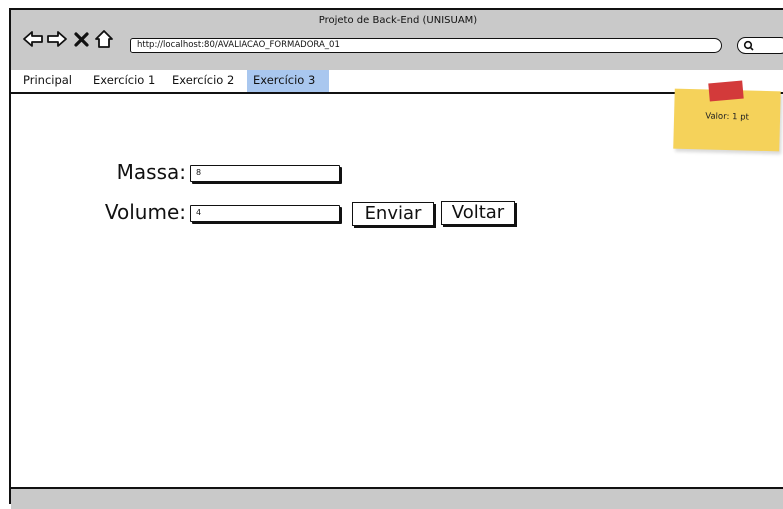 Image resolution: width=783 pixels, height=509 pixels. What do you see at coordinates (760, 45) in the screenshot?
I see `search-box` at bounding box center [760, 45].